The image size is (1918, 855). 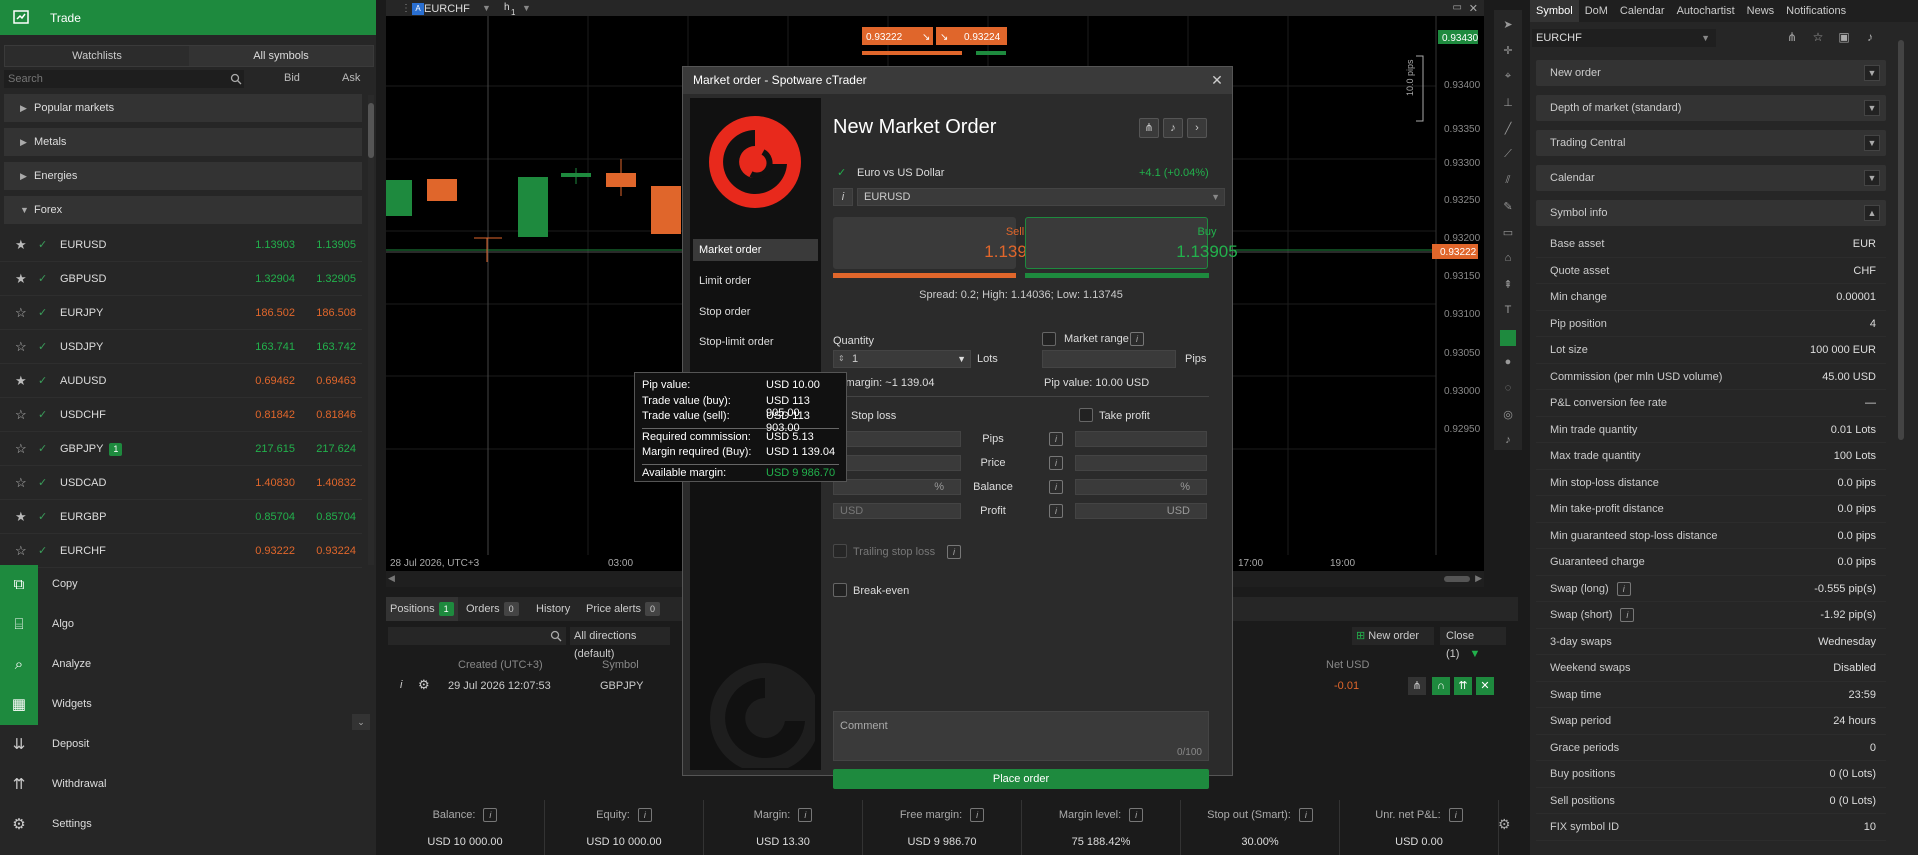 What do you see at coordinates (275, 517) in the screenshot?
I see `symbol-bid: 0.85704` at bounding box center [275, 517].